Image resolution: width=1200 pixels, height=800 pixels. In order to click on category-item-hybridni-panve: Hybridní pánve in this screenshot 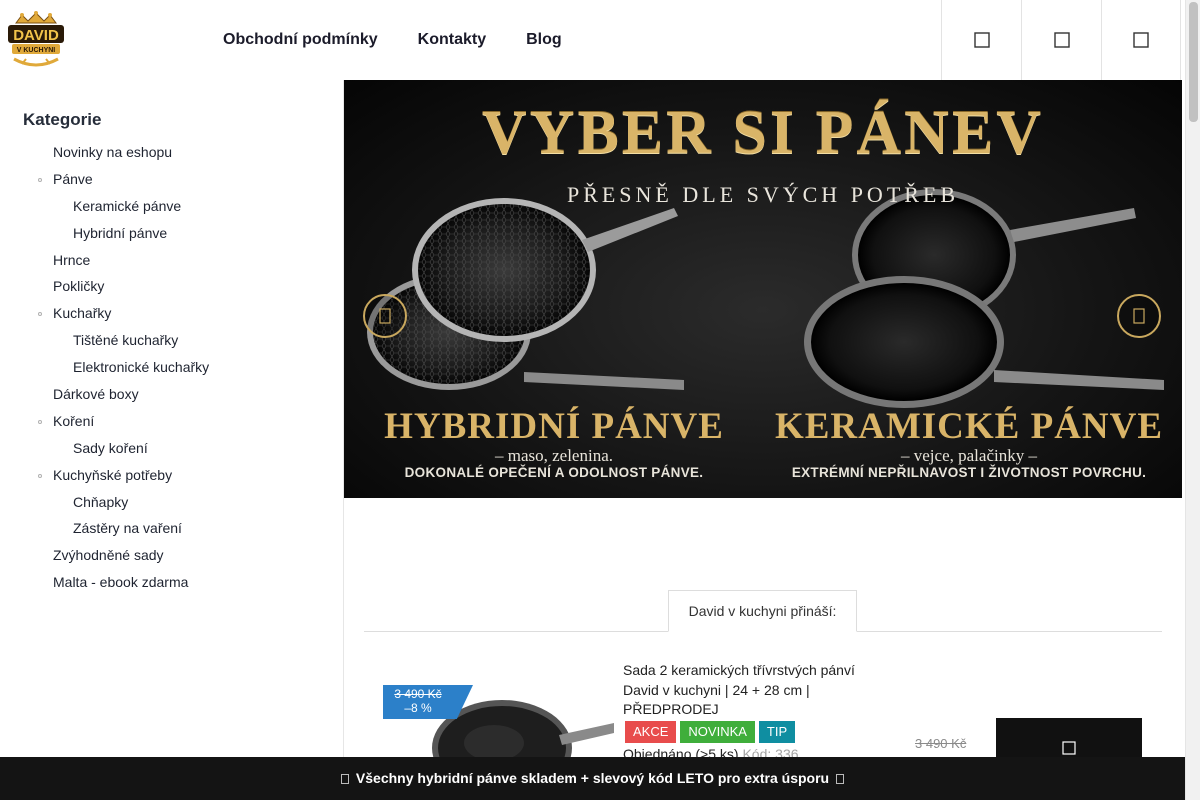, I will do `click(170, 233)`.